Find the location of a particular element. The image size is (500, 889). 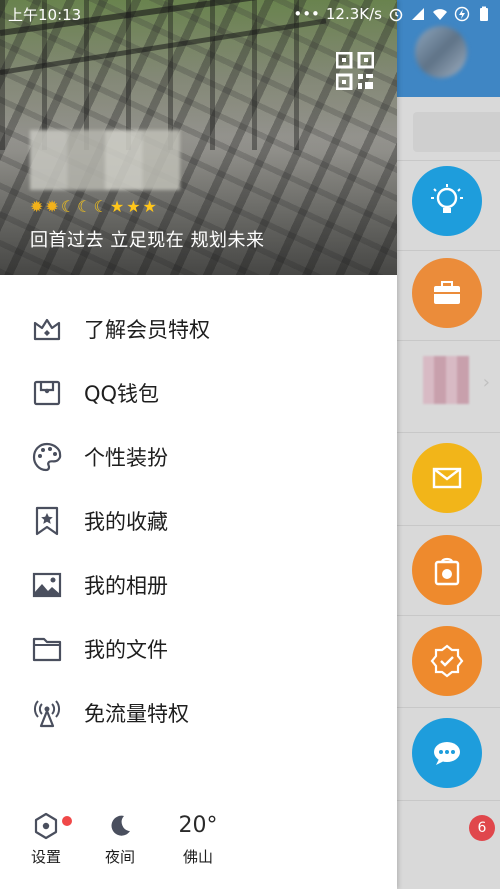

chat-bubble-icon is located at coordinates (447, 753).